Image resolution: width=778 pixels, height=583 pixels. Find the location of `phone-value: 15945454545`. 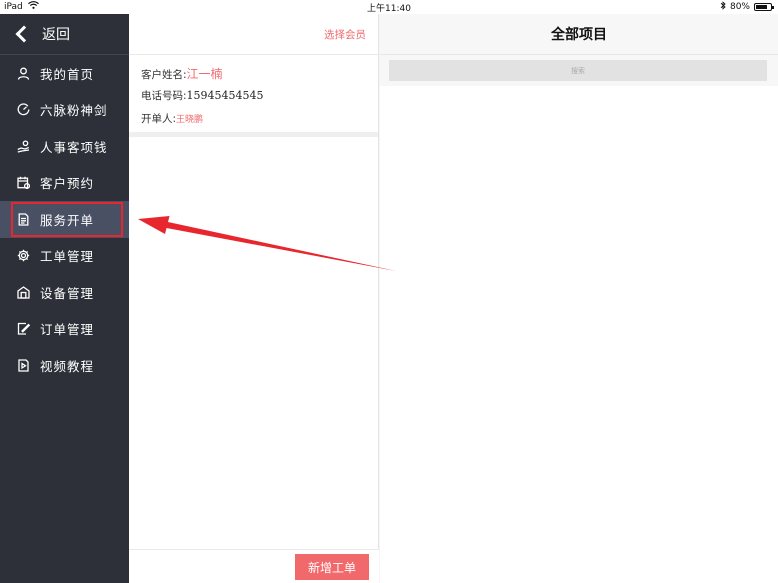

phone-value: 15945454545 is located at coordinates (225, 95).